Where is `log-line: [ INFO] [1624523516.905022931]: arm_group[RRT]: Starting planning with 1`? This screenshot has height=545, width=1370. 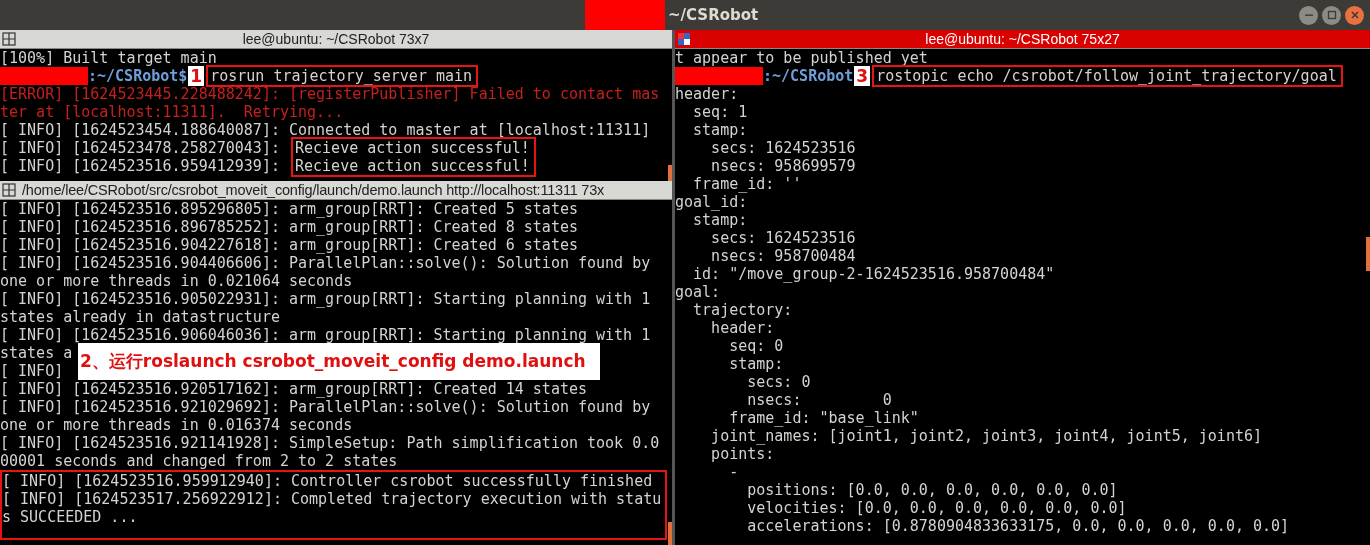
log-line: [ INFO] [1624523516.905022931]: arm_group[RRT]: Starting planning with 1 is located at coordinates (325, 299).